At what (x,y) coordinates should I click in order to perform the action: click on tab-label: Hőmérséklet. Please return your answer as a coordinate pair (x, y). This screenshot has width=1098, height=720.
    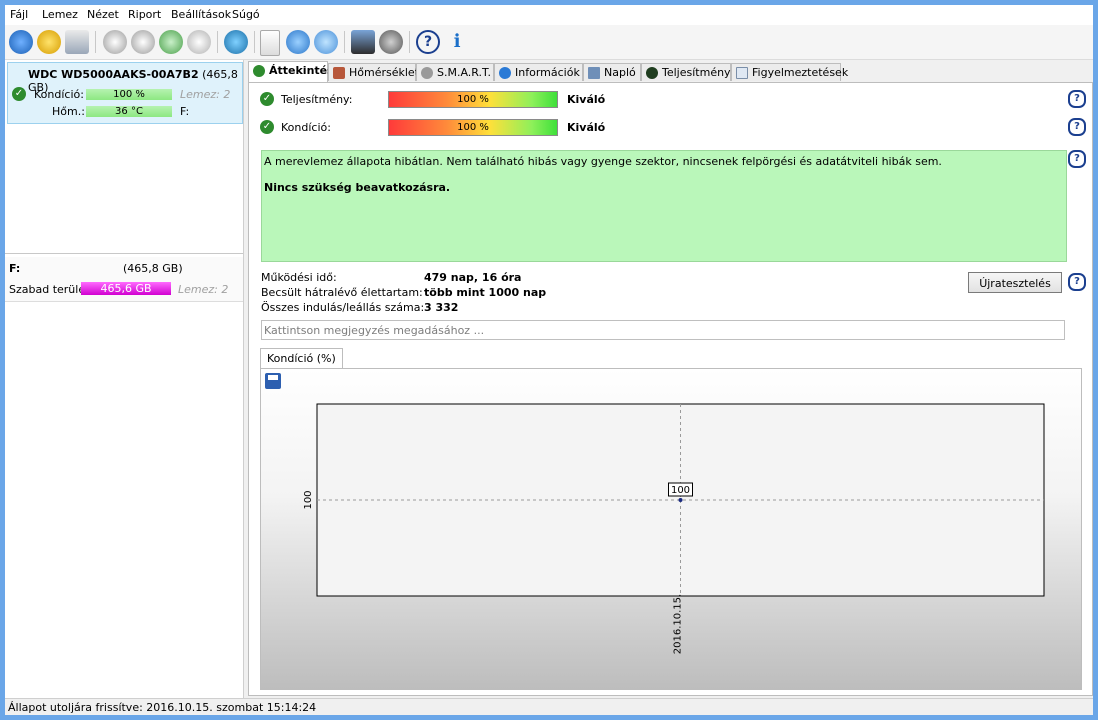
    Looking at the image, I should click on (384, 72).